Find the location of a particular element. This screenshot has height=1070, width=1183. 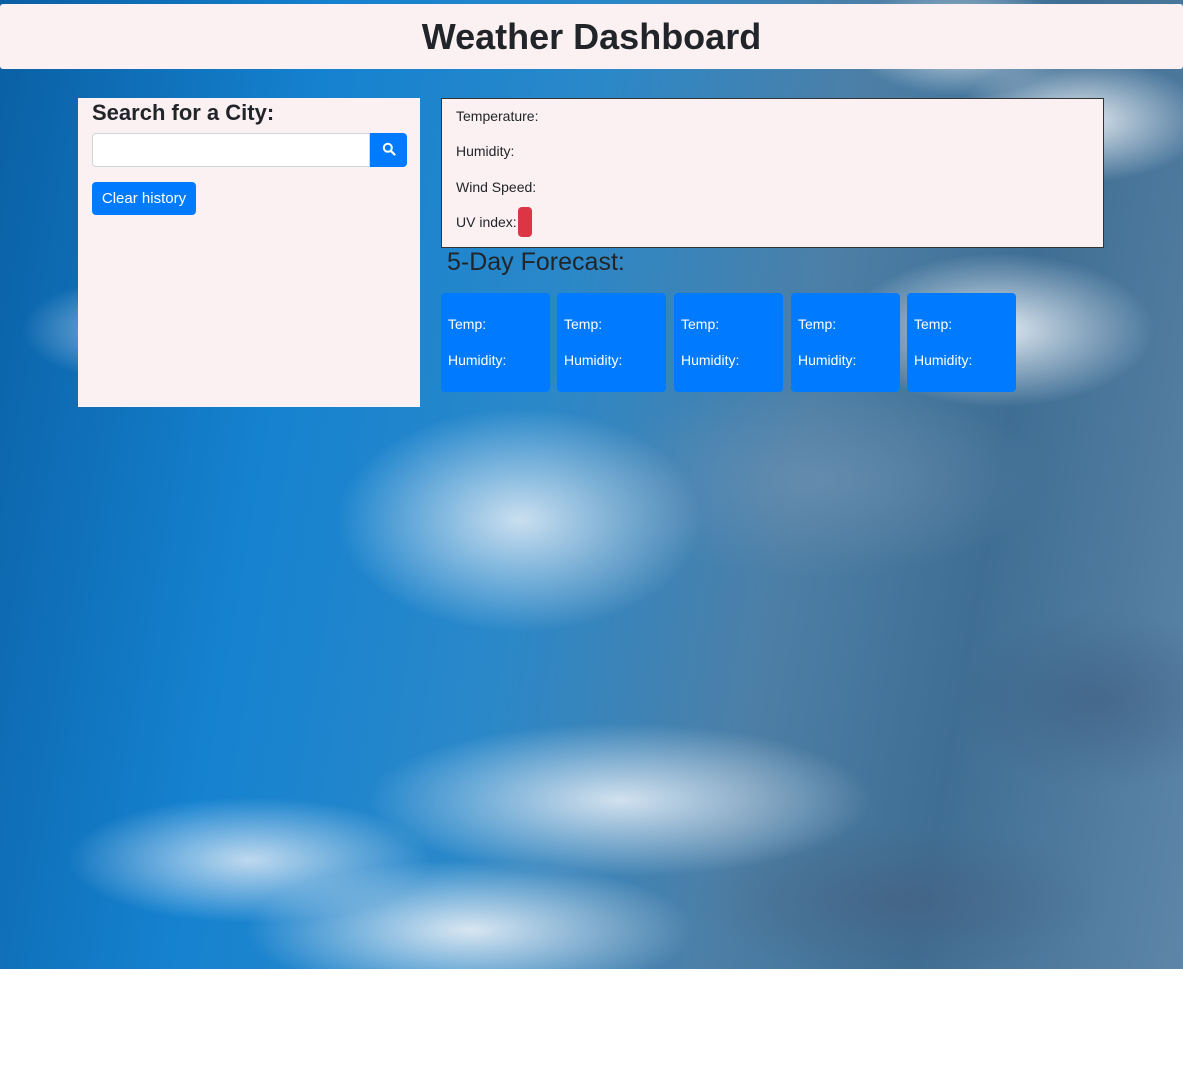

search-panel: Search for a City: Clear history is located at coordinates (249, 252).